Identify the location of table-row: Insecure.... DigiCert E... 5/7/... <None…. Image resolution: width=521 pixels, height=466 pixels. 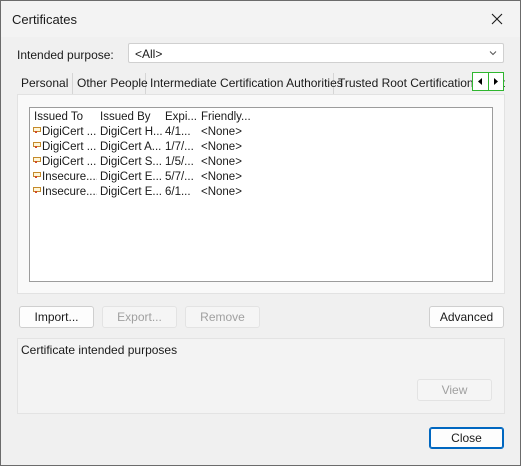
(261, 177).